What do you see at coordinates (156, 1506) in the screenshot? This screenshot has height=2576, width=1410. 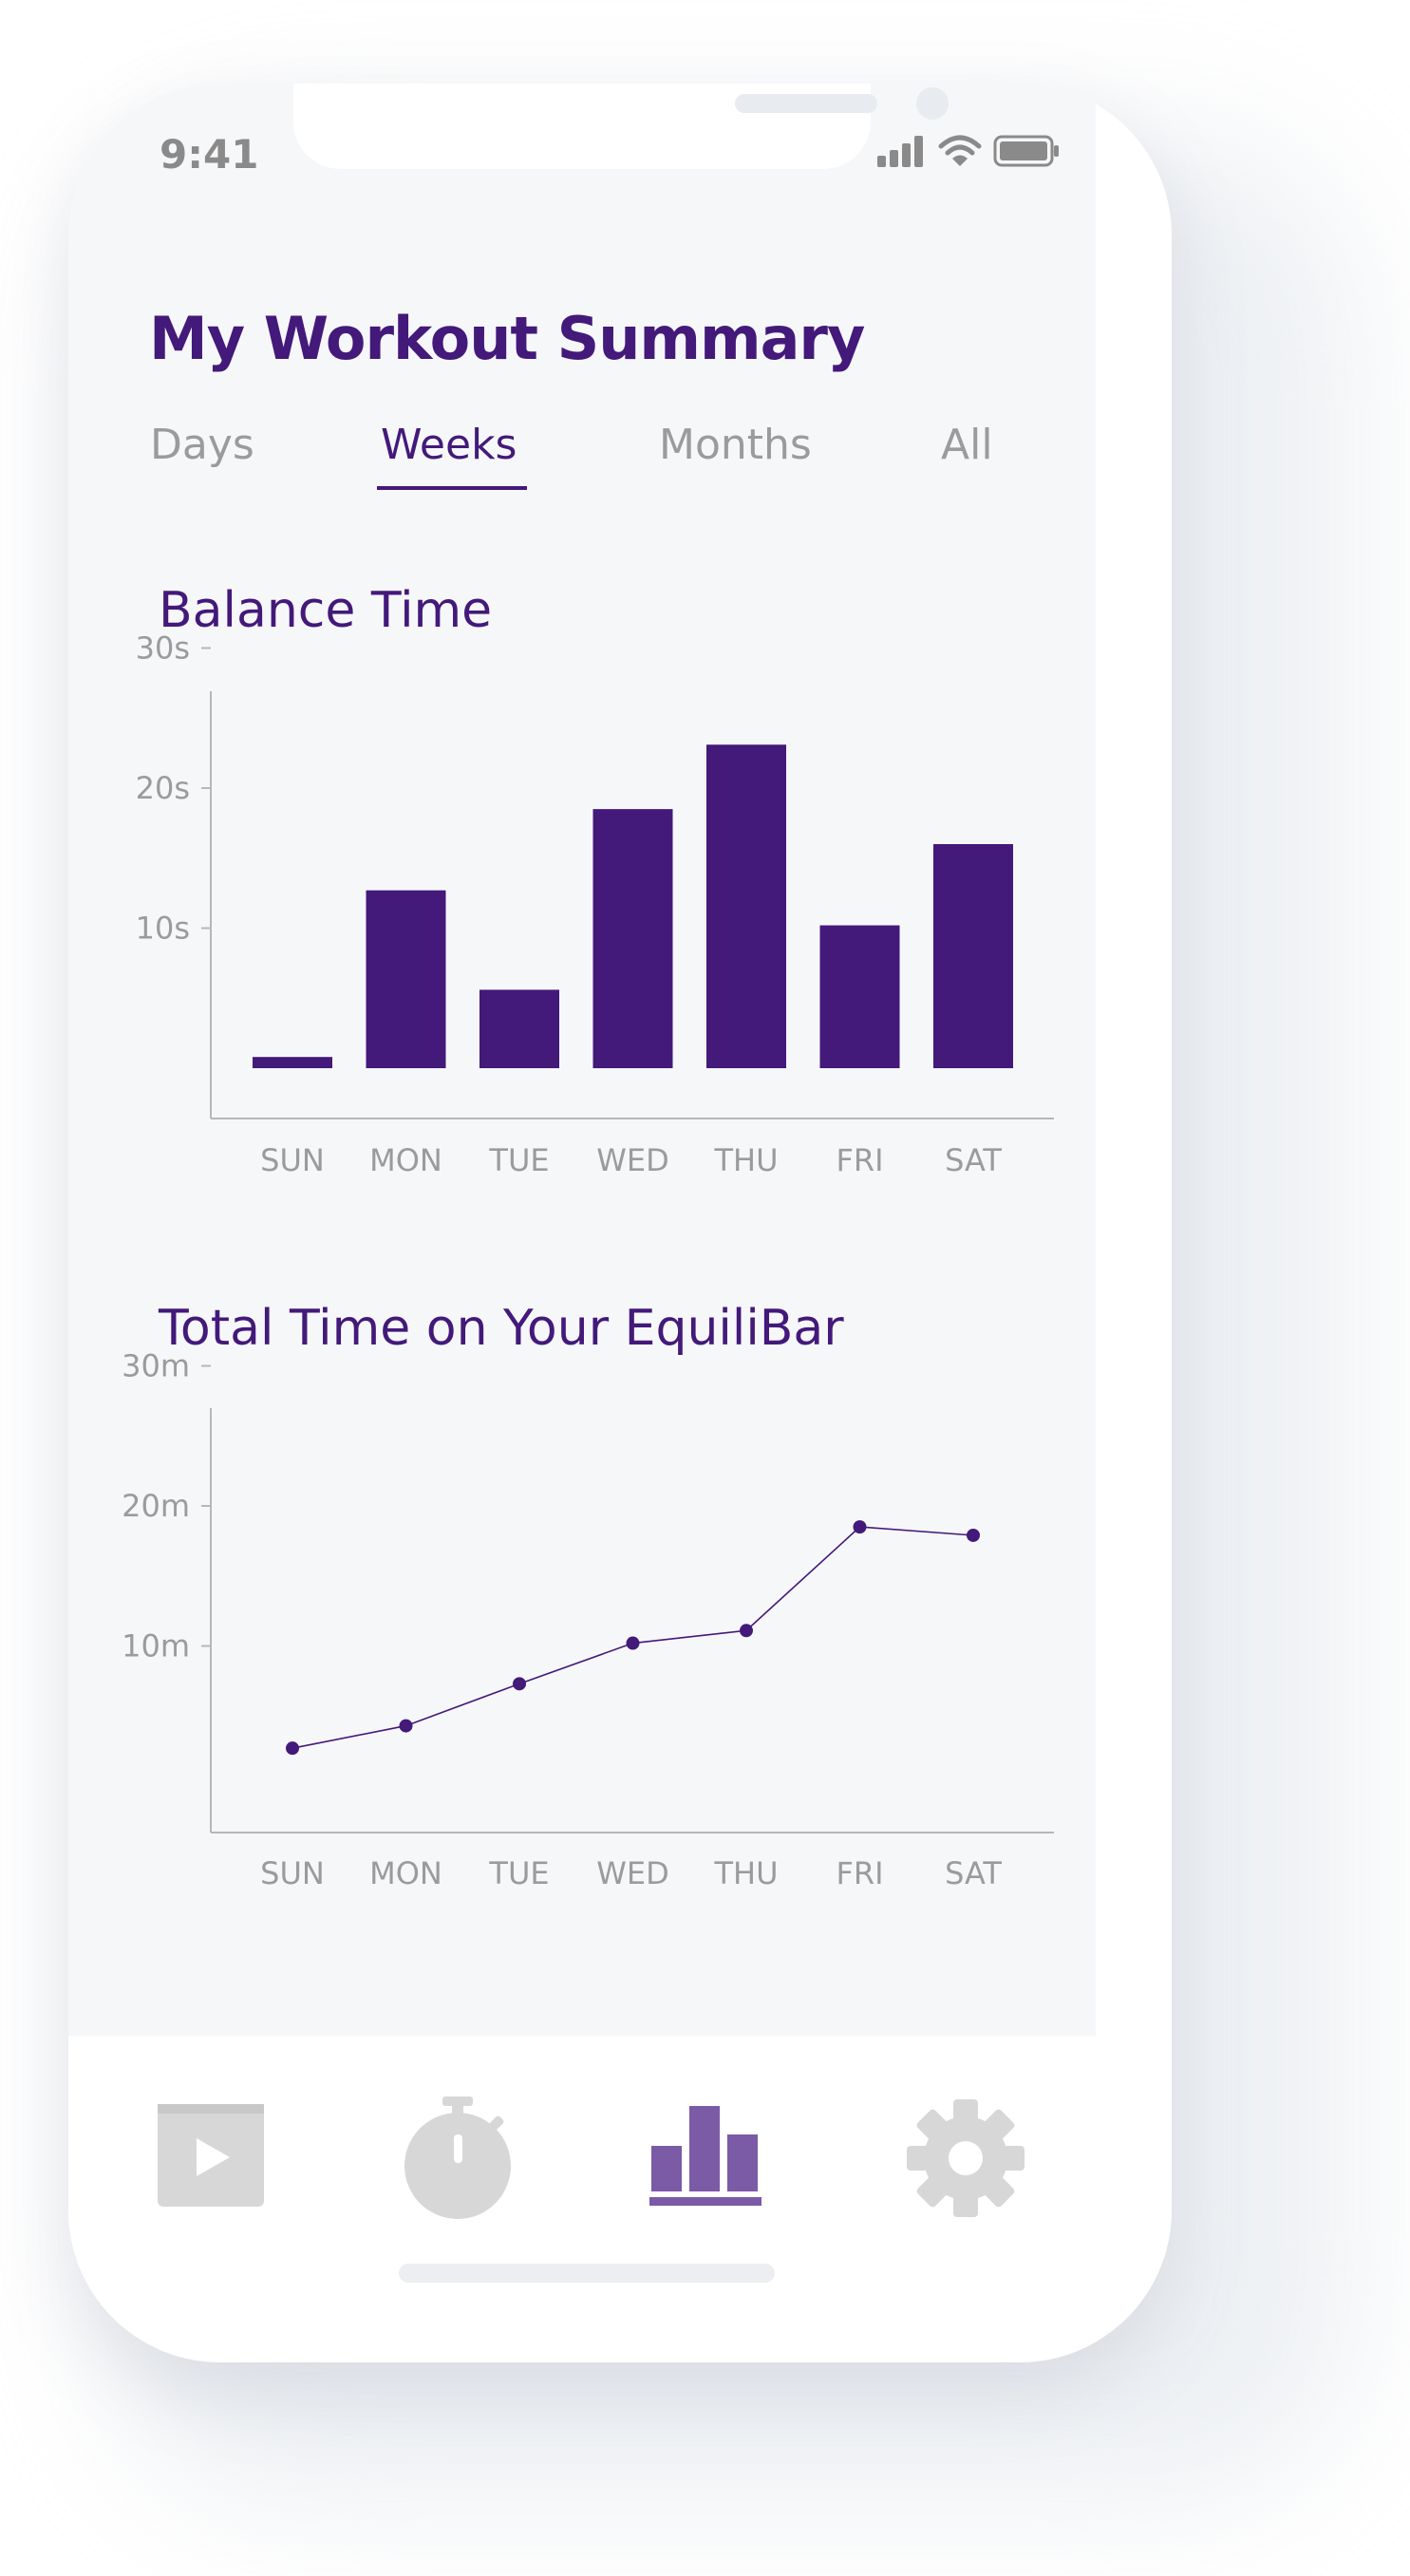 I see `y-tick-label: 20m` at bounding box center [156, 1506].